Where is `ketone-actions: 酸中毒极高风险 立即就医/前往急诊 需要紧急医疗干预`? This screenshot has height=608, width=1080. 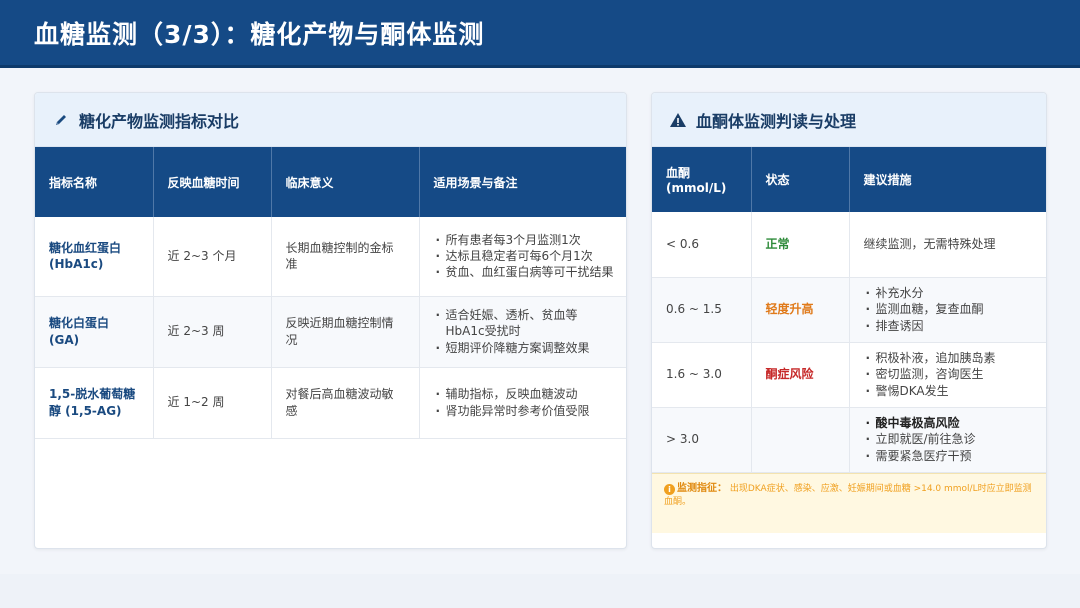 ketone-actions: 酸中毒极高风险 立即就医/前往急诊 需要紧急医疗干预 is located at coordinates (947, 440).